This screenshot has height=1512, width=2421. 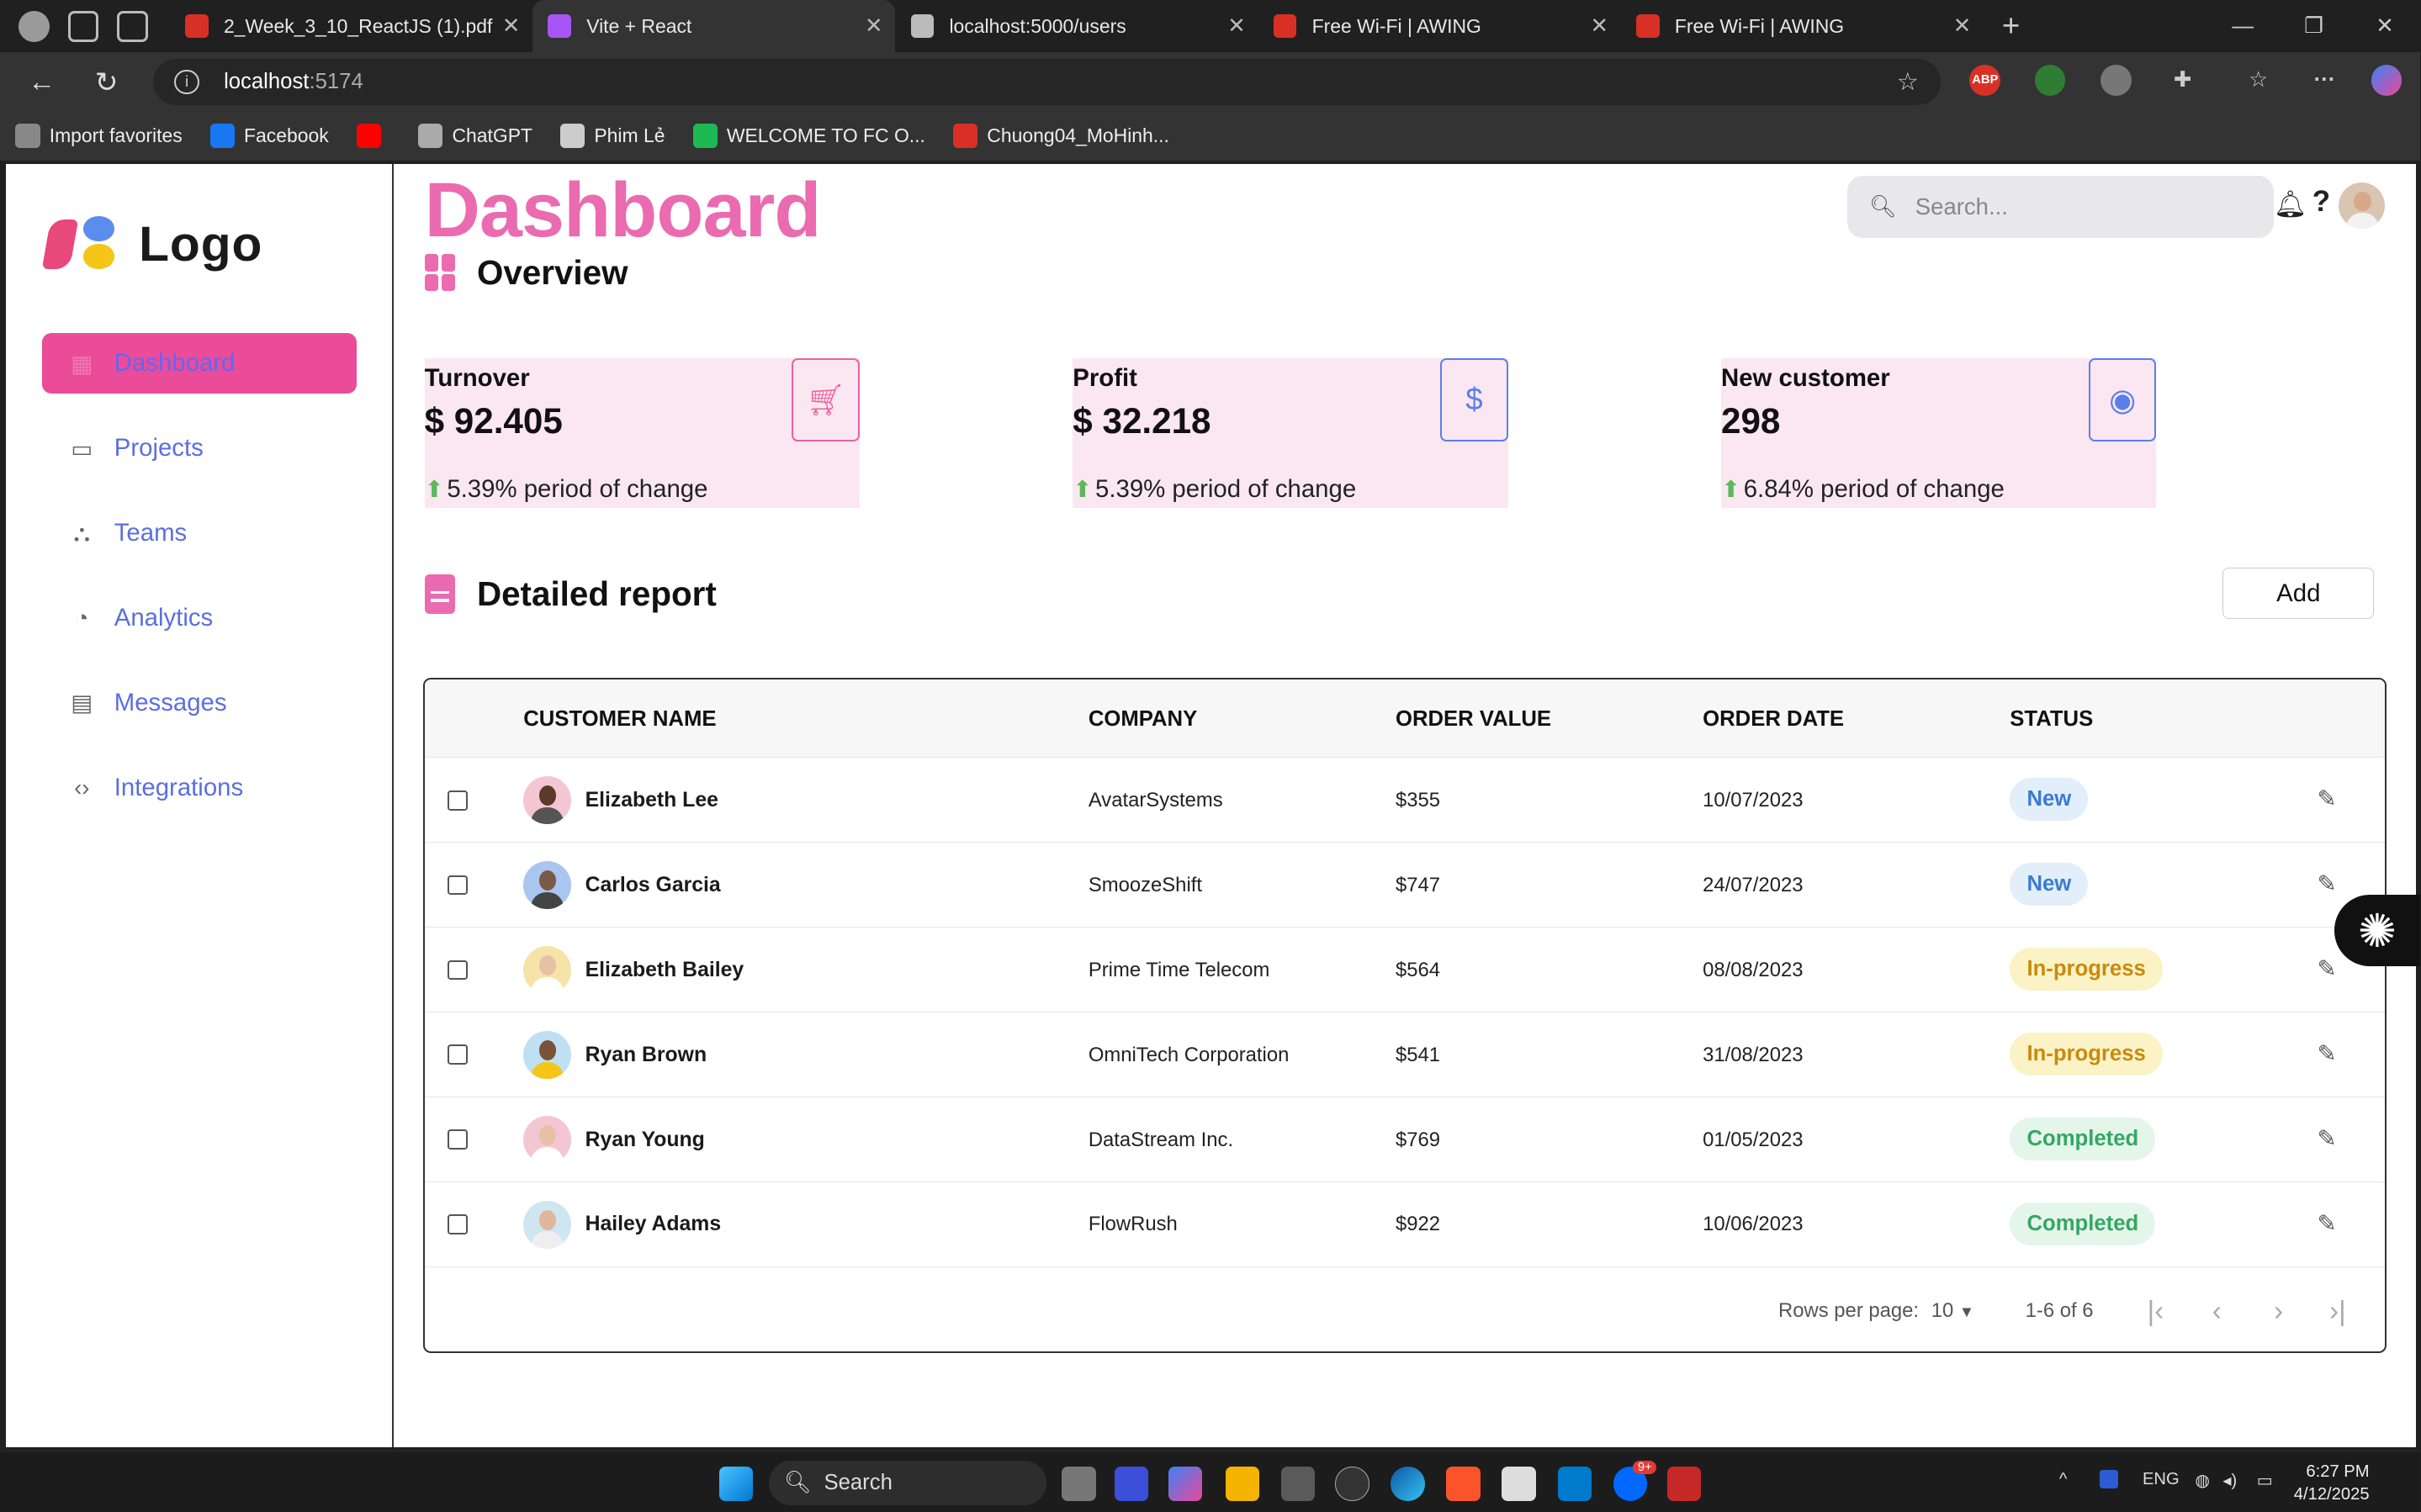 What do you see at coordinates (2378, 930) in the screenshot?
I see `chatgpt-floating-icon: ✺` at bounding box center [2378, 930].